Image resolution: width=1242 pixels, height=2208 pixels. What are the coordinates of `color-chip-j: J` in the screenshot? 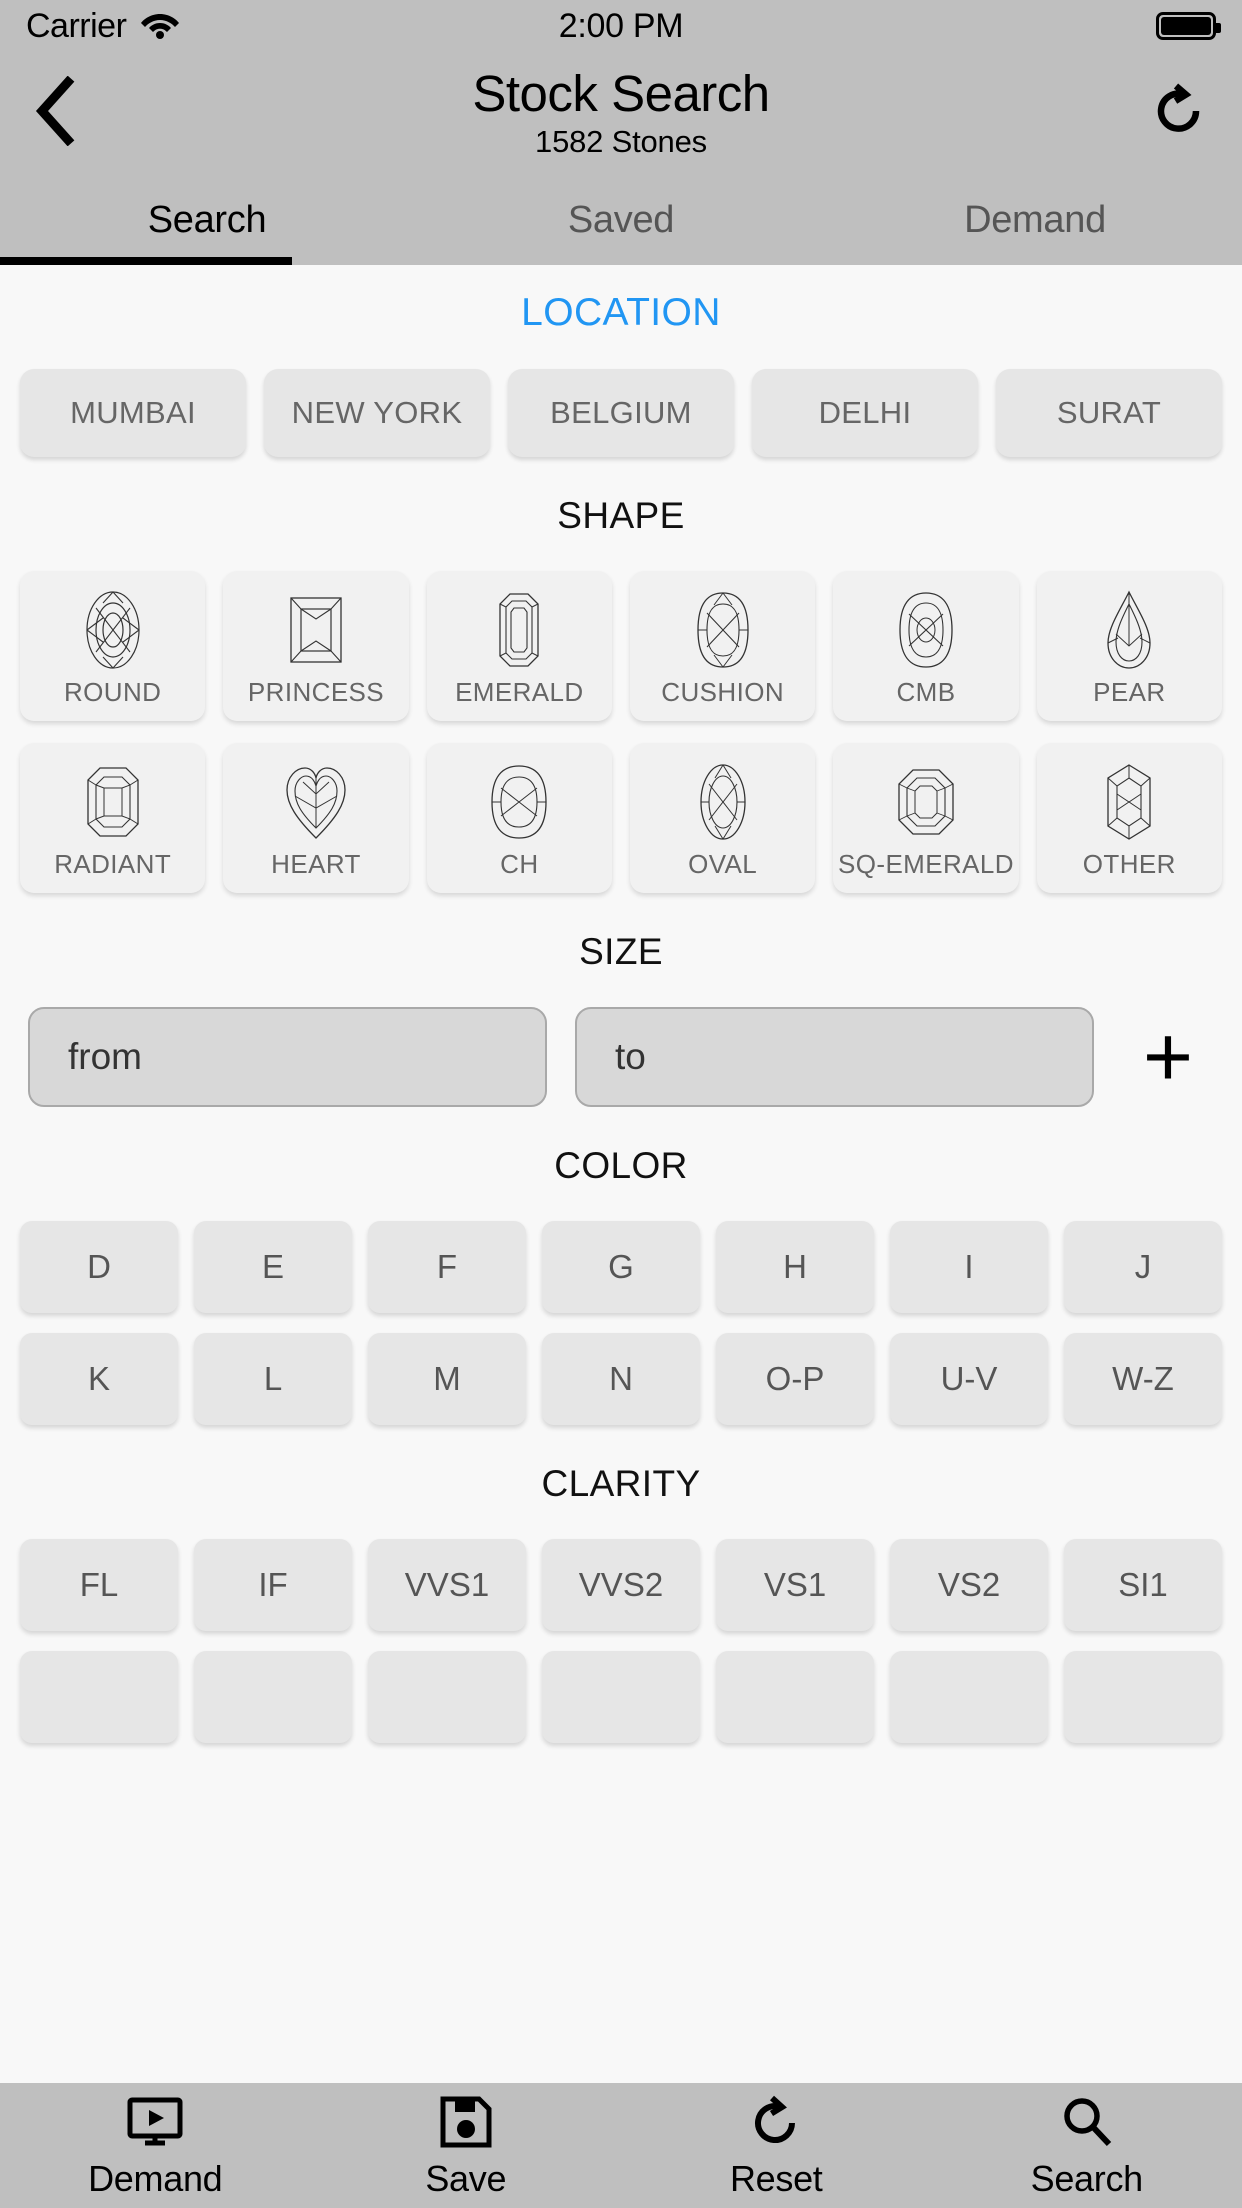 It's located at (1143, 1267).